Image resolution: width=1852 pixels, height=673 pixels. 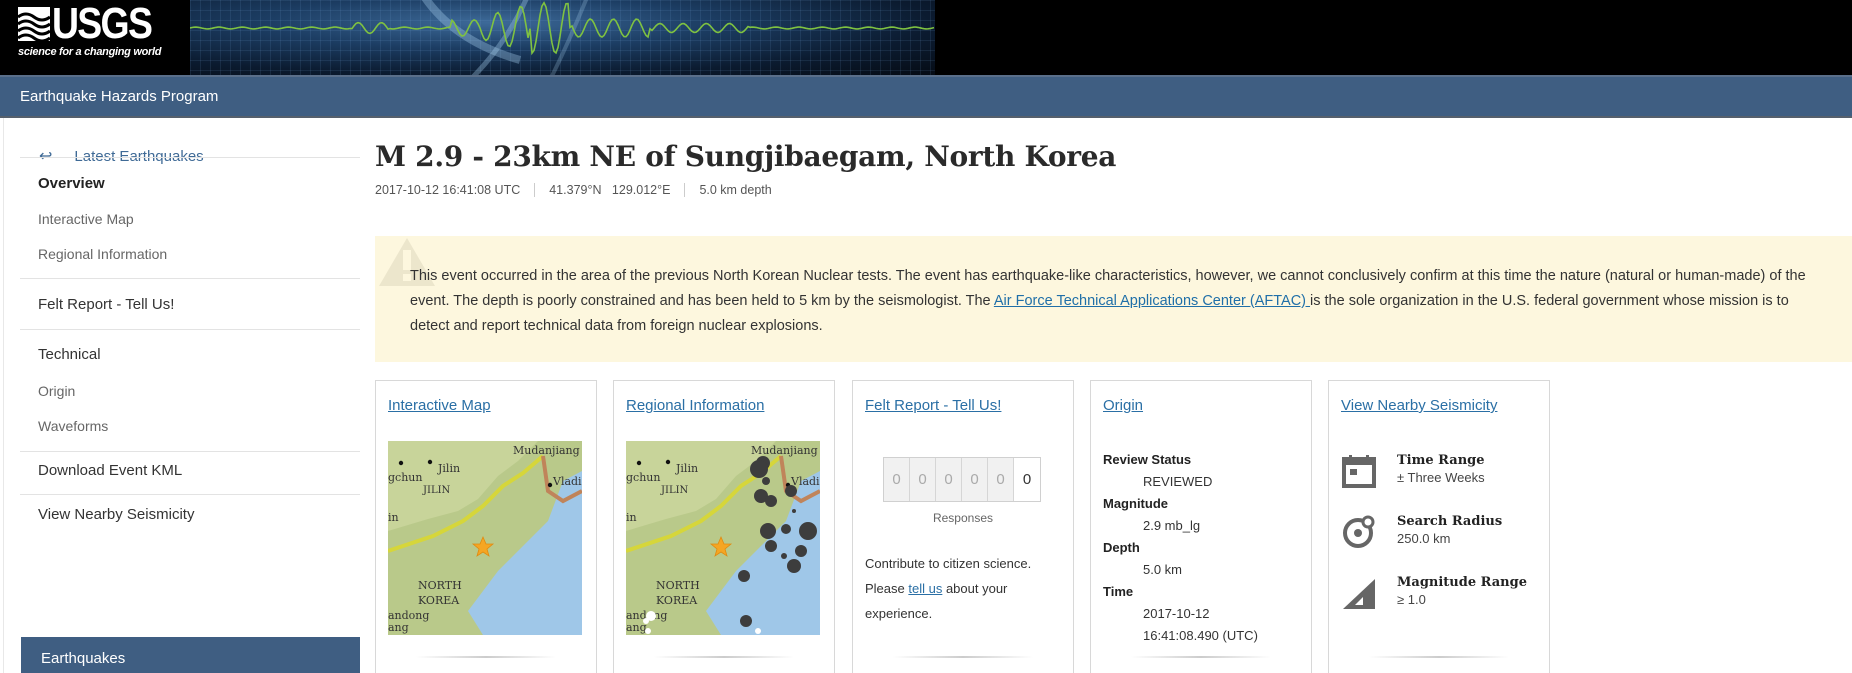 What do you see at coordinates (1176, 613) in the screenshot?
I see `time-date-value: 2017-10-12` at bounding box center [1176, 613].